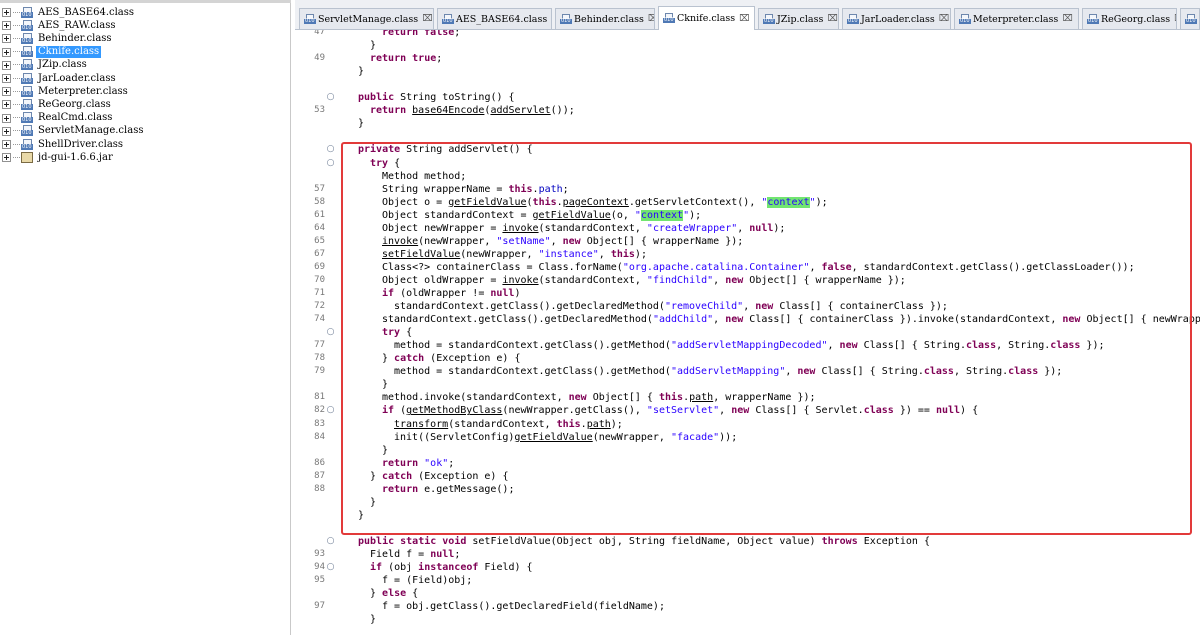 Image resolution: width=1200 pixels, height=635 pixels. What do you see at coordinates (403, 568) in the screenshot?
I see `code-token: (obj` at bounding box center [403, 568].